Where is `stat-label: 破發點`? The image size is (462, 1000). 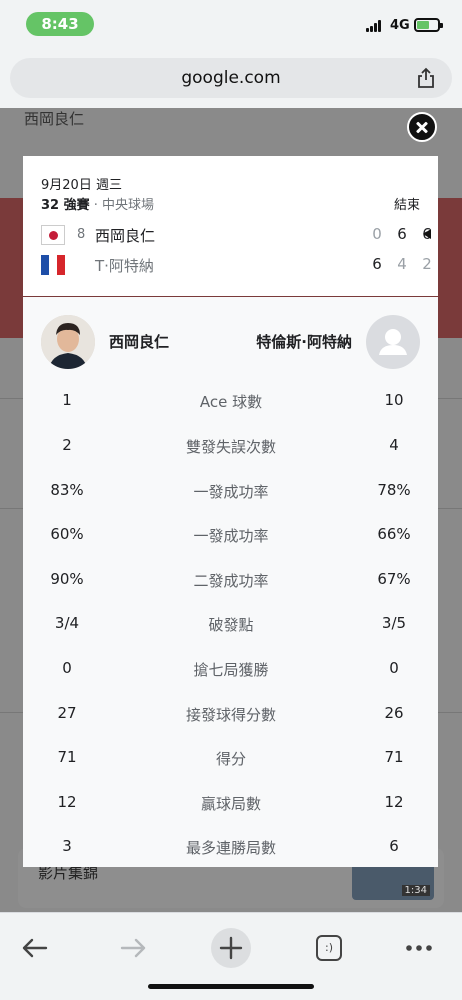 stat-label: 破發點 is located at coordinates (231, 625).